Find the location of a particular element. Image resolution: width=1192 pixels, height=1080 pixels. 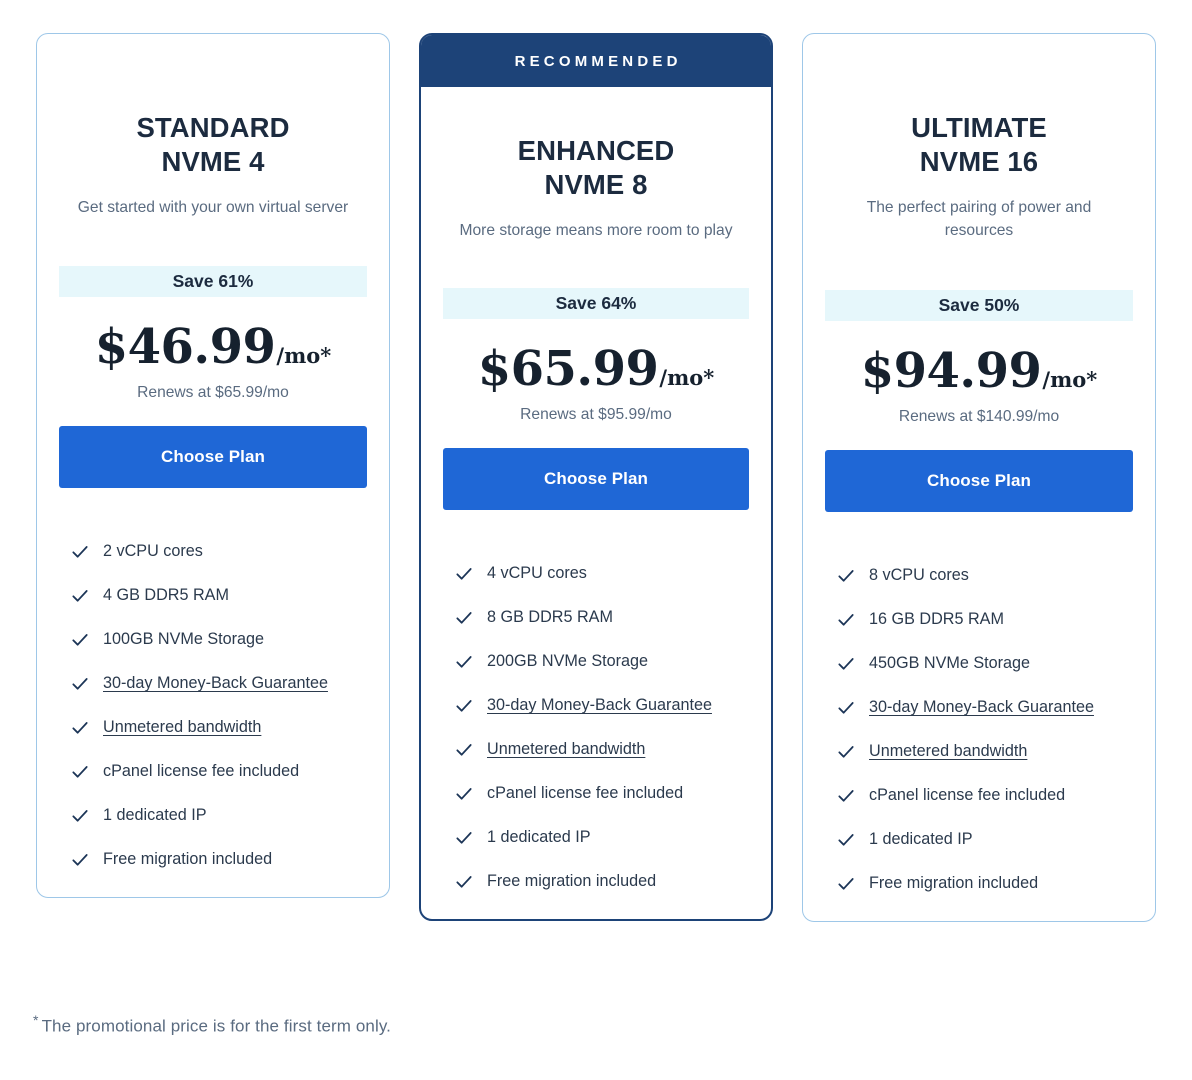

save-badge: Save 50% is located at coordinates (979, 305).